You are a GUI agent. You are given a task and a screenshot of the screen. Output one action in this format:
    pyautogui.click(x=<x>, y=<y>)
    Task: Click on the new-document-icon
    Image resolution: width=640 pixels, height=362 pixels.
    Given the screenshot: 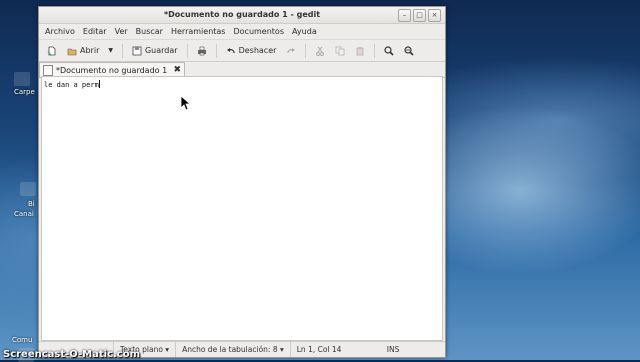 What is the action you would take?
    pyautogui.click(x=51, y=50)
    